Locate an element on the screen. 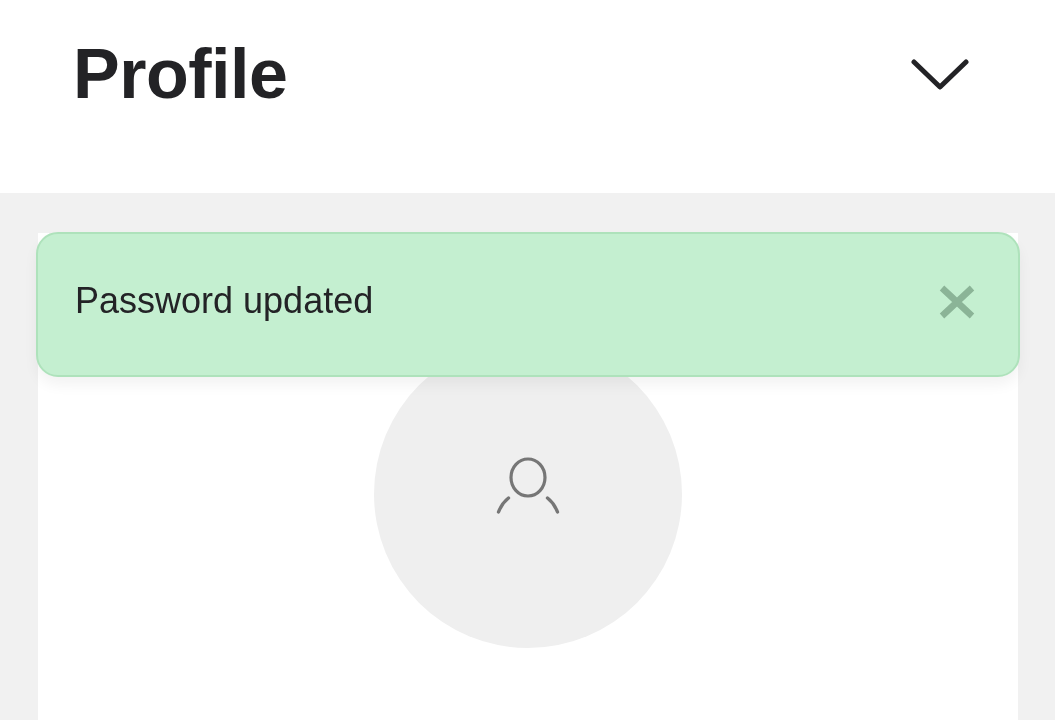 The image size is (1055, 720). page-title: Profile is located at coordinates (180, 74).